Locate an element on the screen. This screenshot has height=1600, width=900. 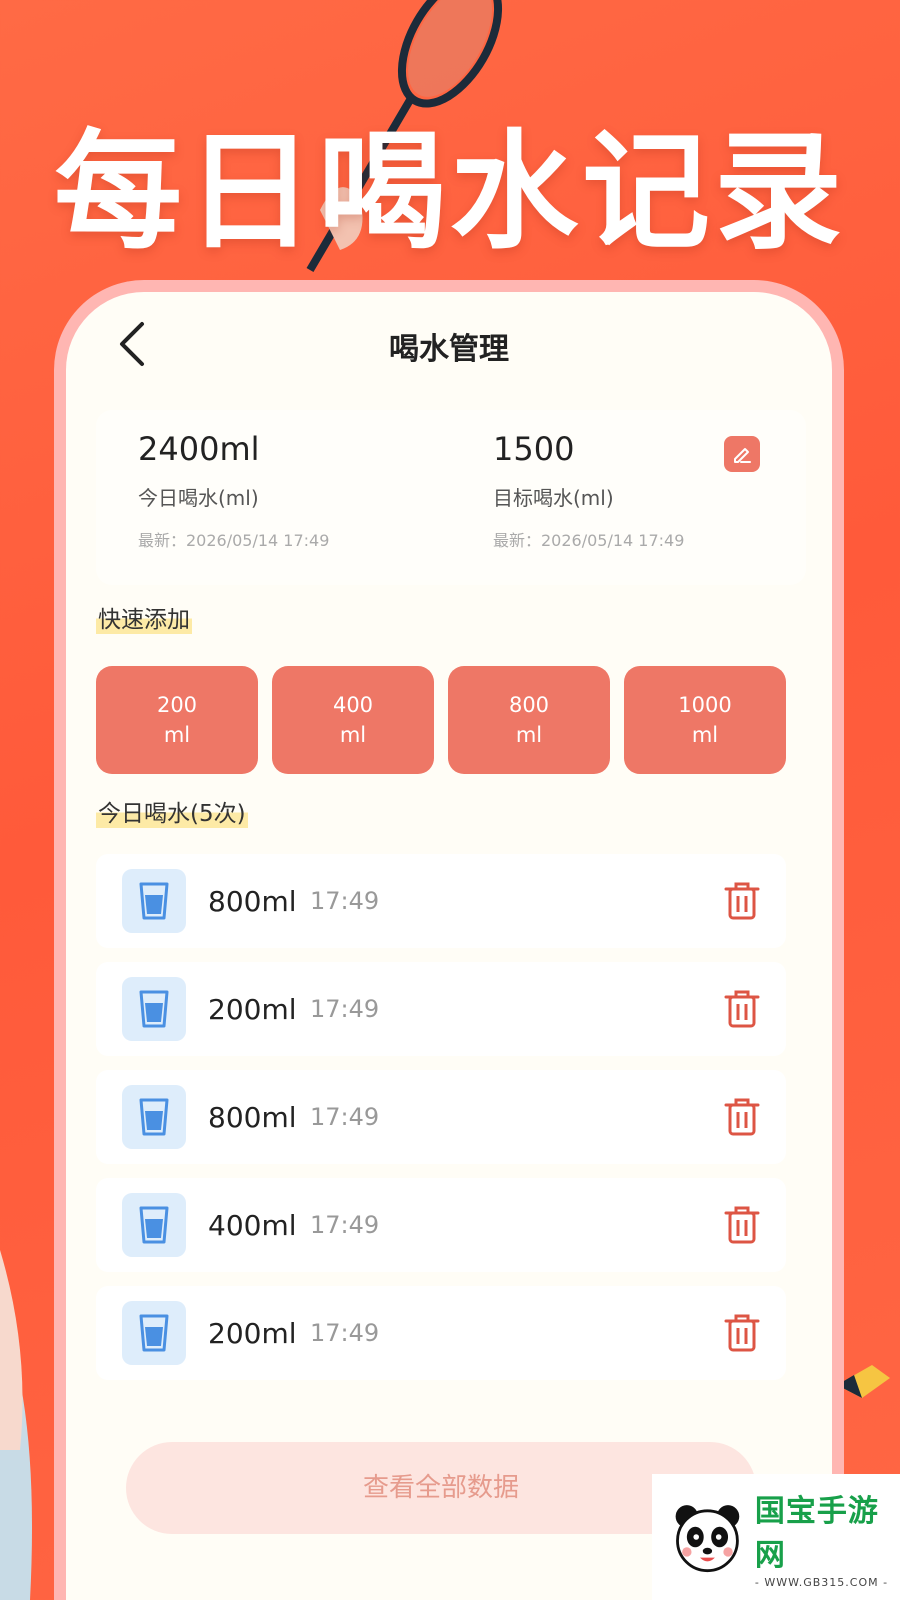
goal-intake-updated: 最新：2026/05/14 17:49 is located at coordinates (589, 540).